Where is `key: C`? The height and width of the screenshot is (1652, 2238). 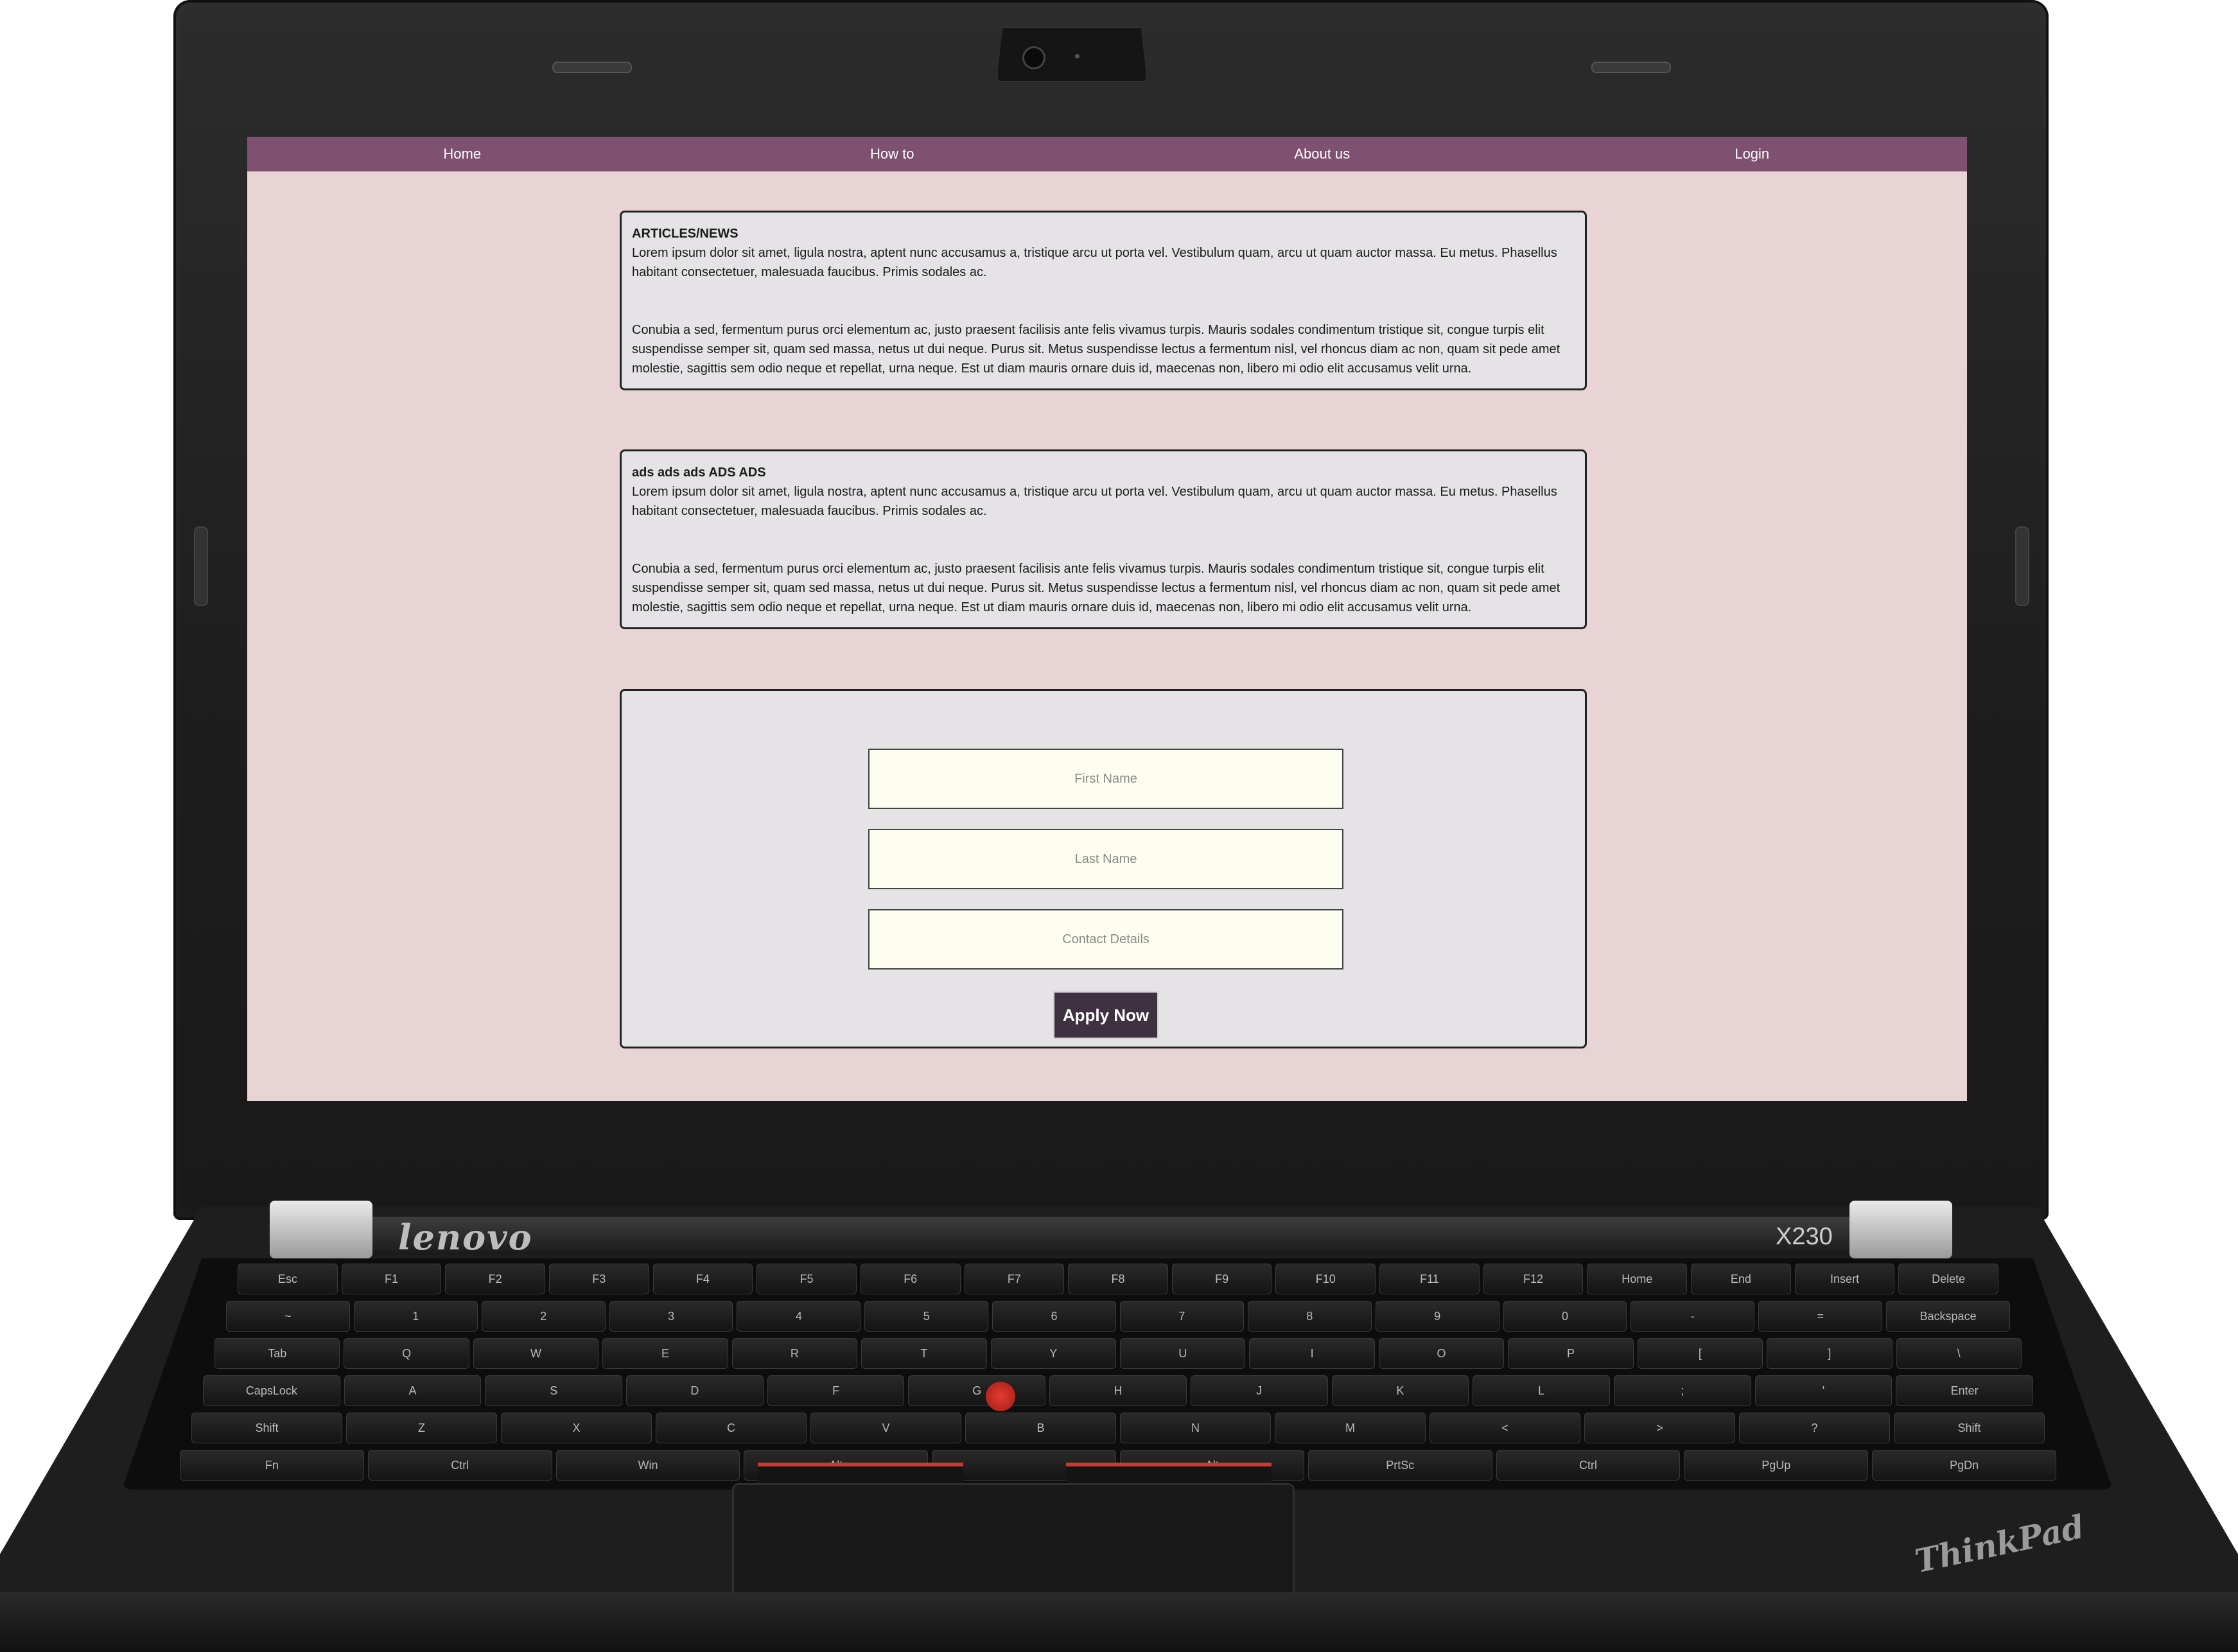
key: C is located at coordinates (731, 1428).